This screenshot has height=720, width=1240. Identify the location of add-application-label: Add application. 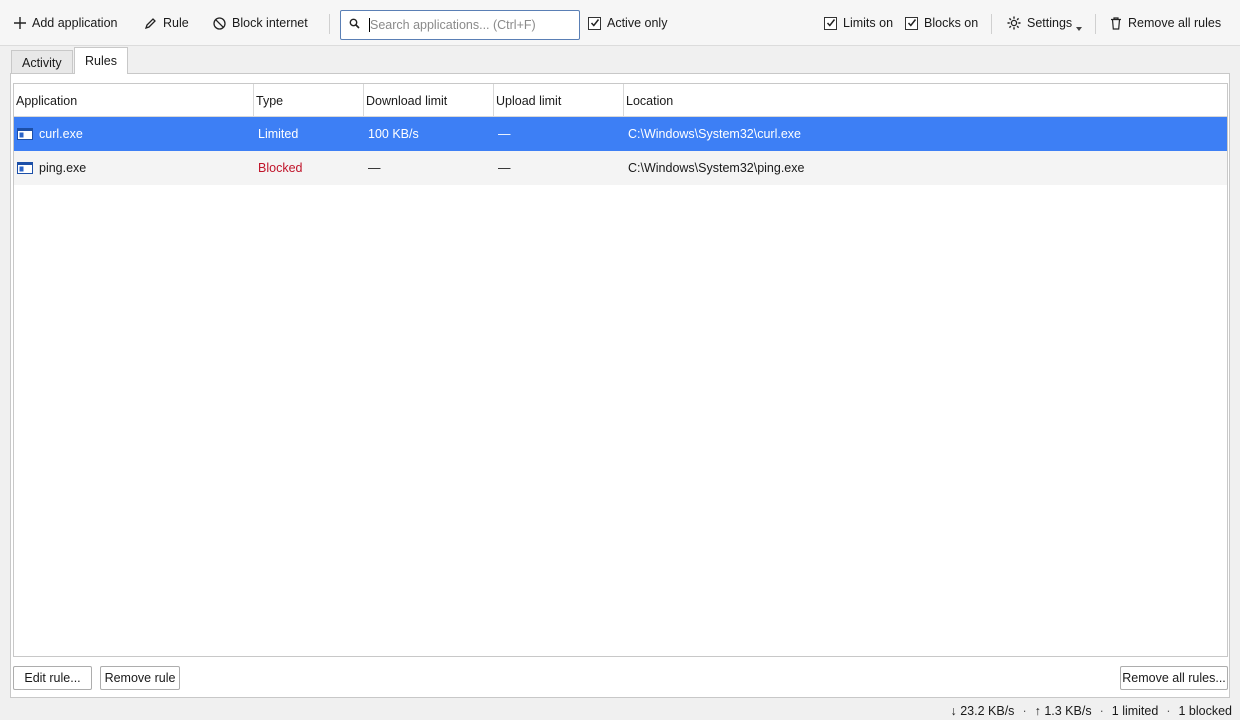
(75, 23).